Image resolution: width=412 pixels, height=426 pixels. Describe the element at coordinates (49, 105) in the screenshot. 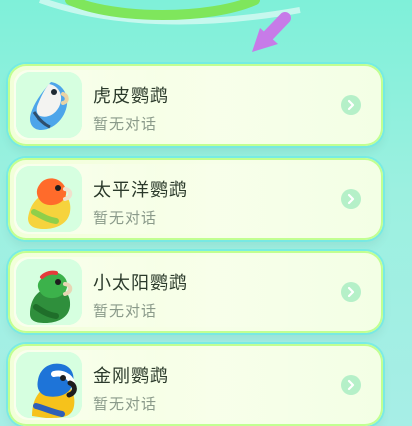

I see `budgerigar-avatar-icon` at that location.